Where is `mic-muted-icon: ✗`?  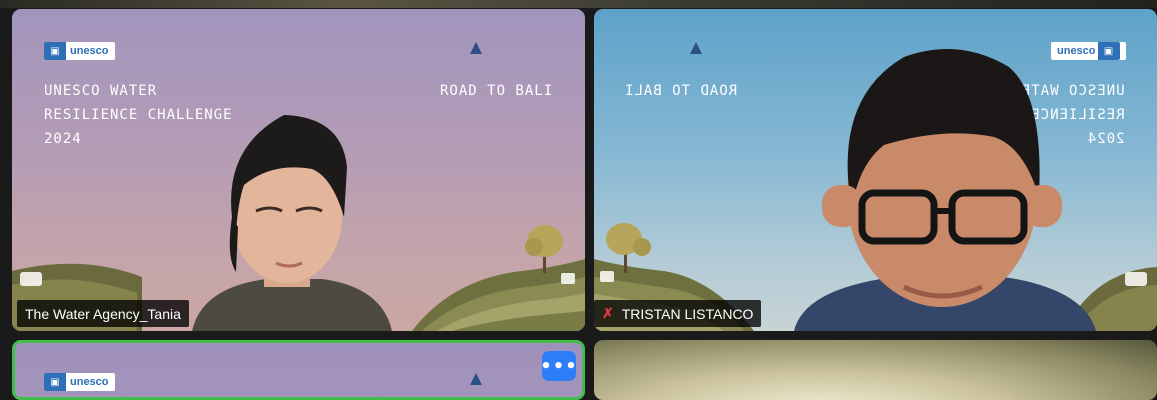
mic-muted-icon: ✗ is located at coordinates (608, 313).